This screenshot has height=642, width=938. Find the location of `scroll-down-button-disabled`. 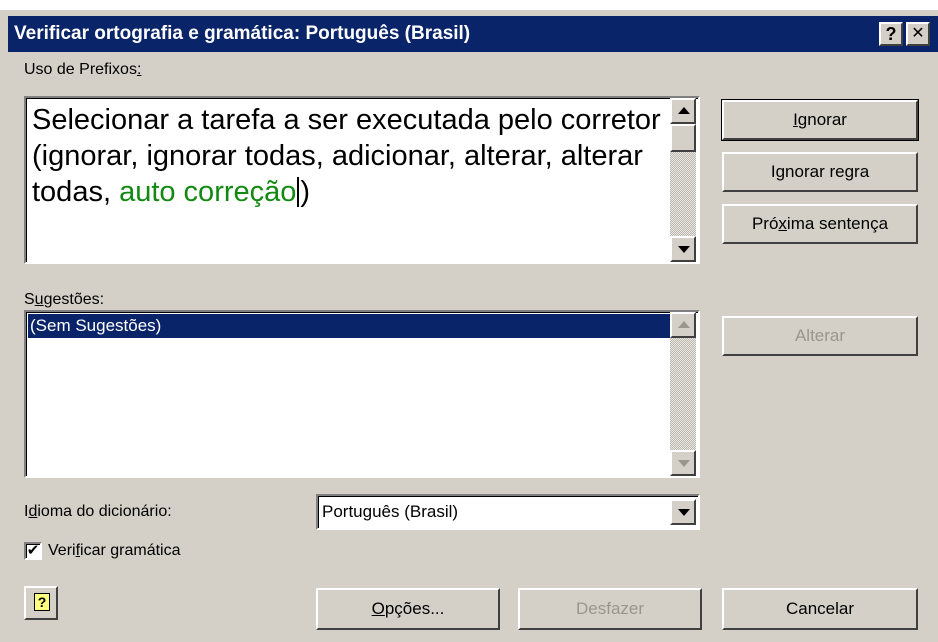

scroll-down-button-disabled is located at coordinates (683, 463).